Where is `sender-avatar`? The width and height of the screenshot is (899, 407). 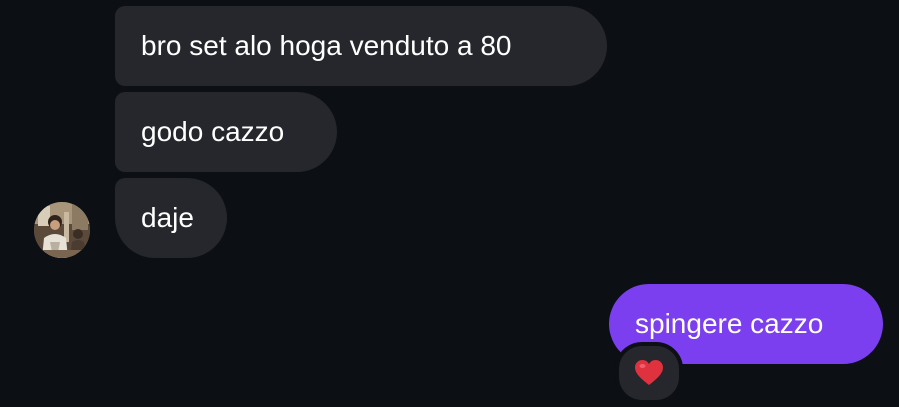
sender-avatar is located at coordinates (62, 230).